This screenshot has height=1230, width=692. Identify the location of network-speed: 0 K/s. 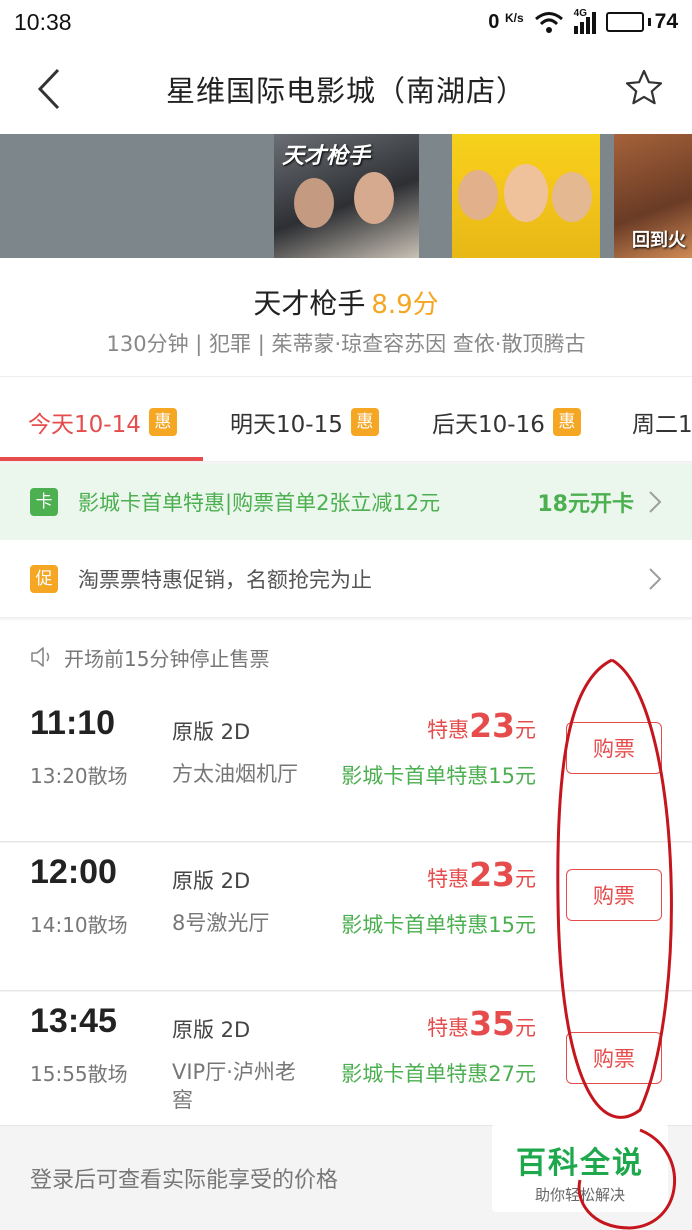
(506, 21).